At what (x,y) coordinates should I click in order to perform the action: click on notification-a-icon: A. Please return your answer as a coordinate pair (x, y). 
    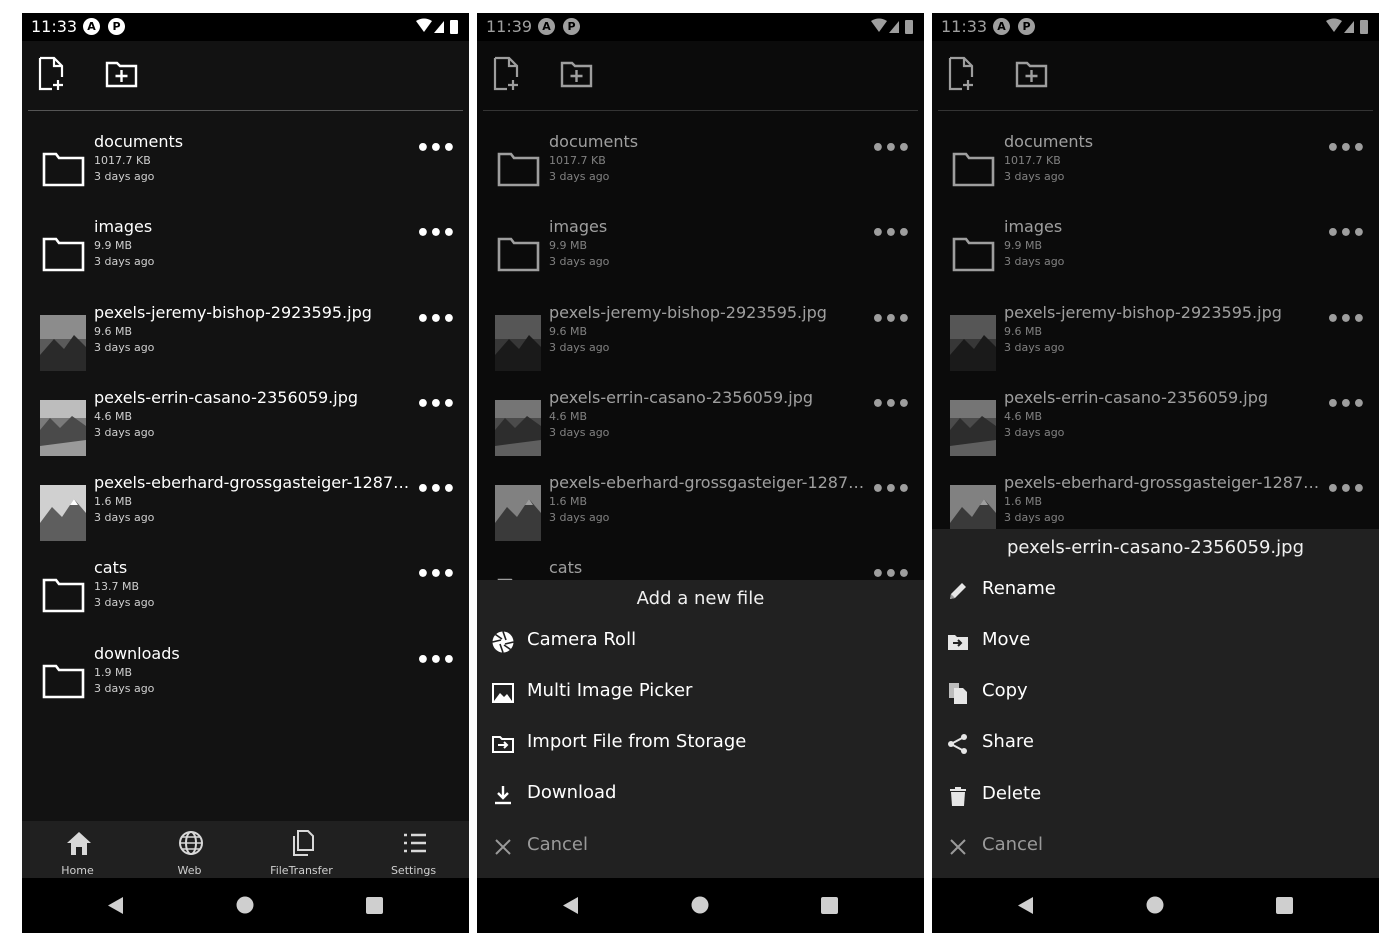
    Looking at the image, I should click on (91, 26).